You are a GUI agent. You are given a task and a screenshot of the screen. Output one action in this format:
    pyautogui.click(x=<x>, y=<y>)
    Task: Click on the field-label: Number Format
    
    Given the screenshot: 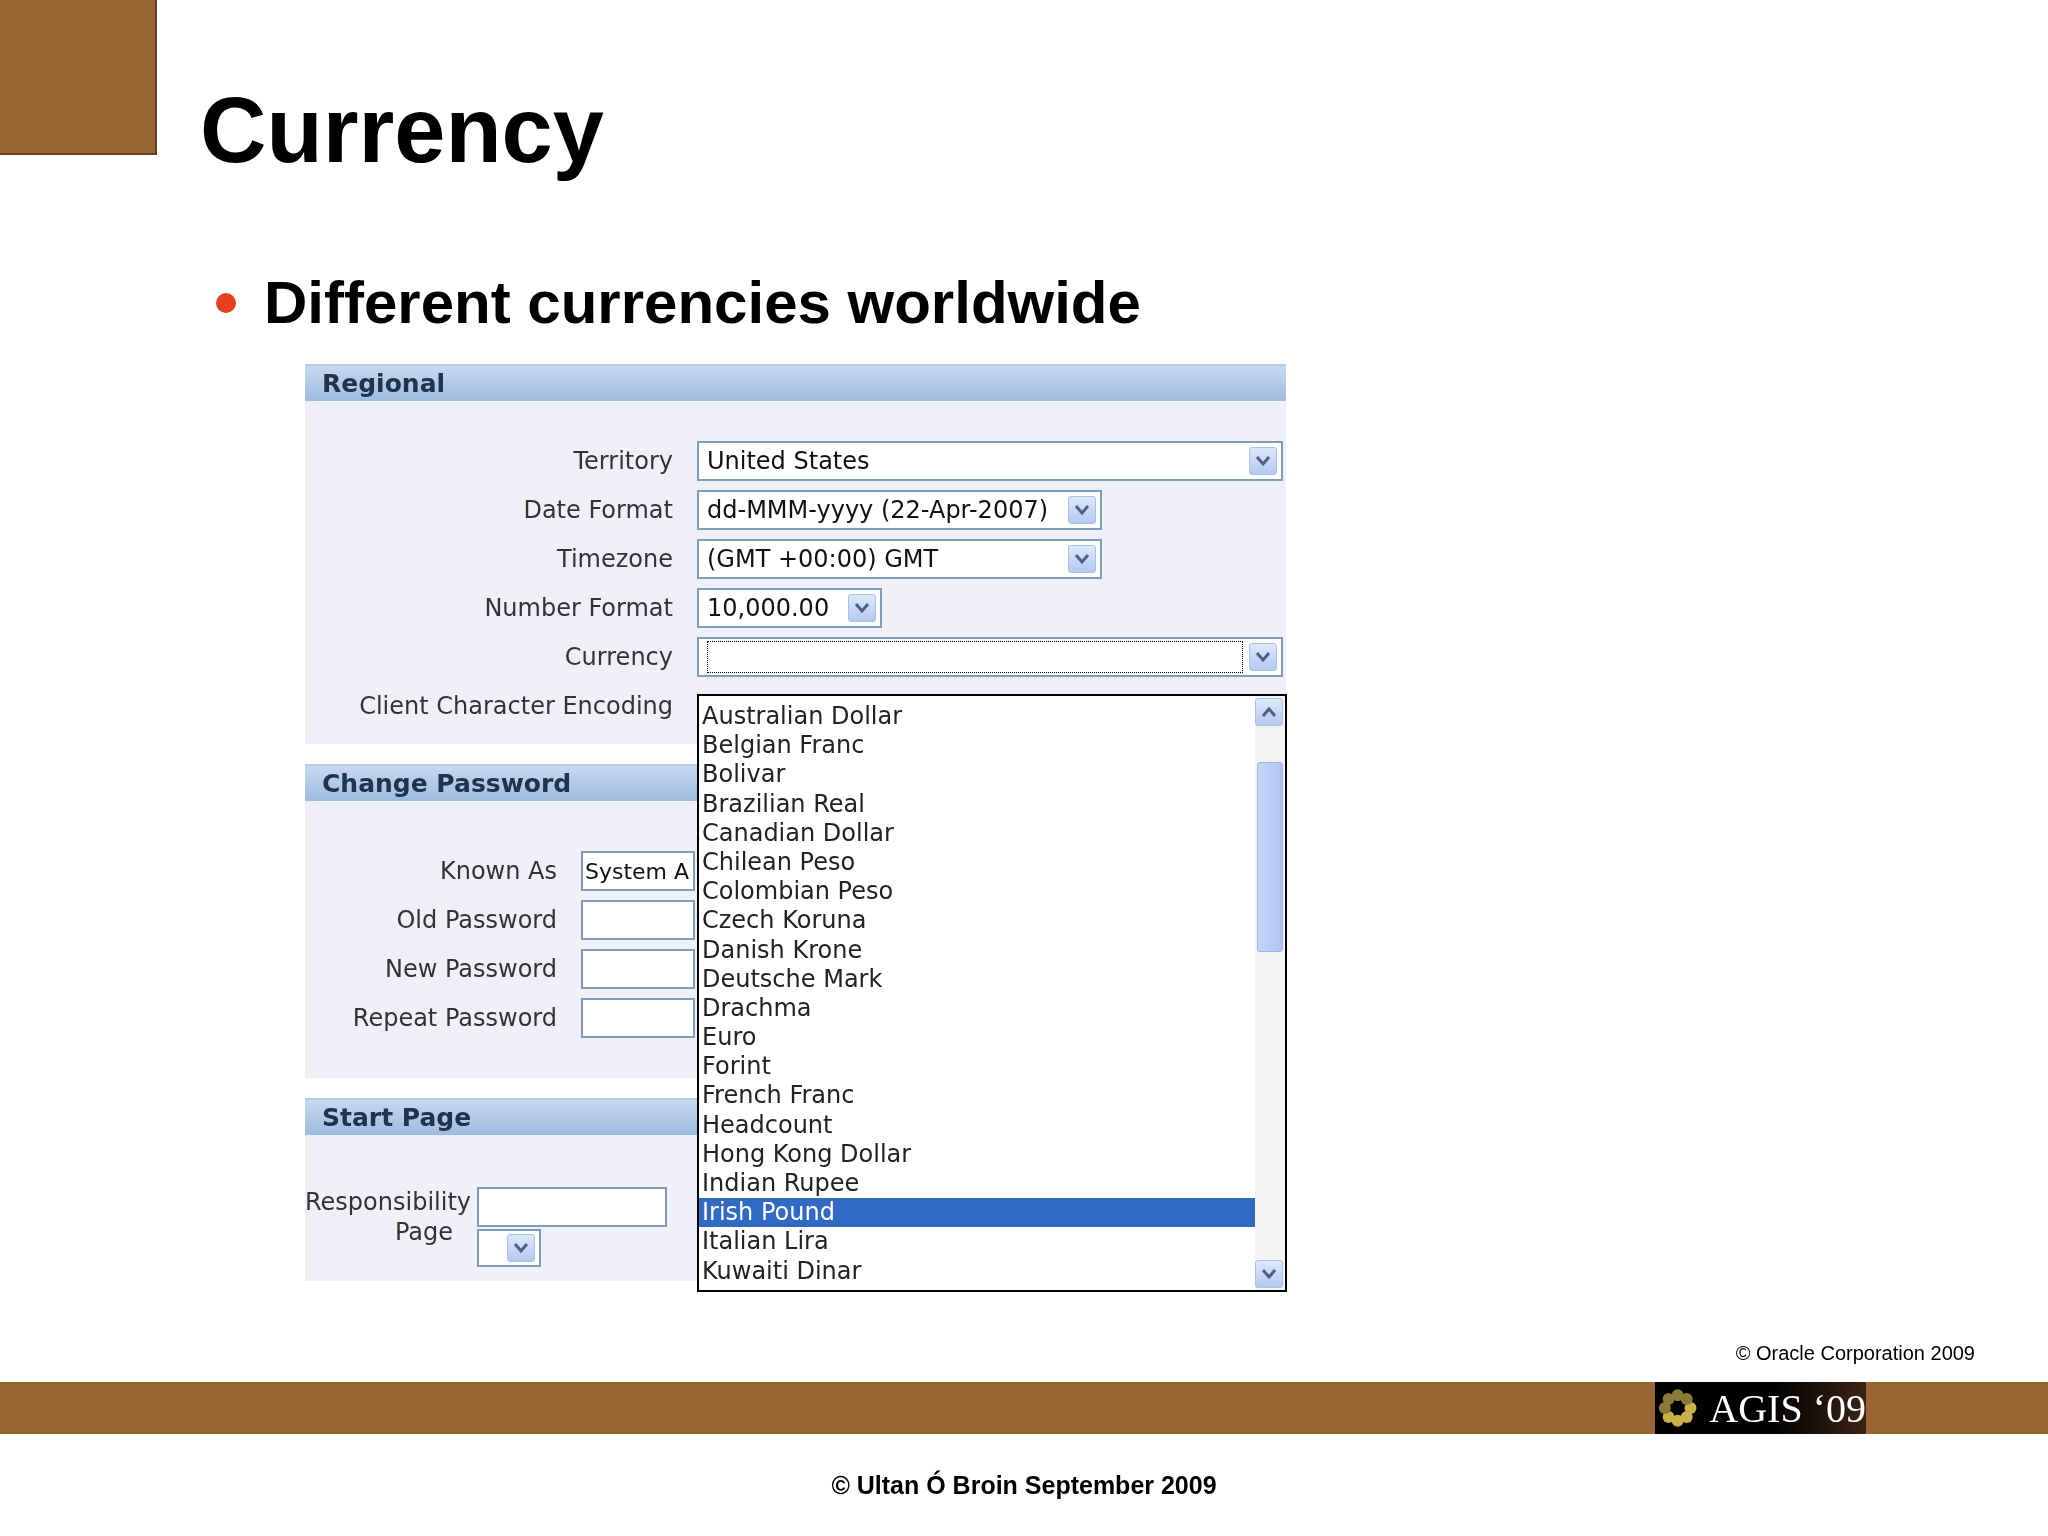 What is the action you would take?
    pyautogui.click(x=578, y=608)
    